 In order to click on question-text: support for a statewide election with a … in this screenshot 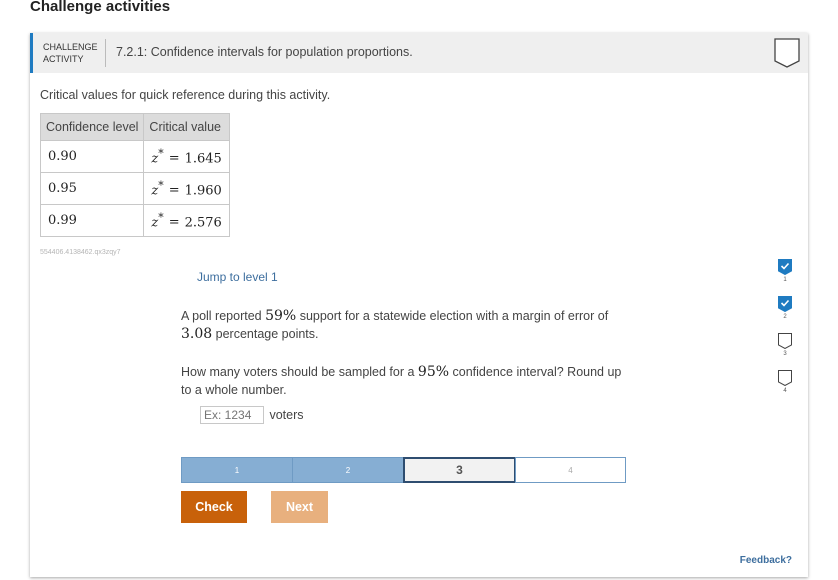, I will do `click(452, 316)`.